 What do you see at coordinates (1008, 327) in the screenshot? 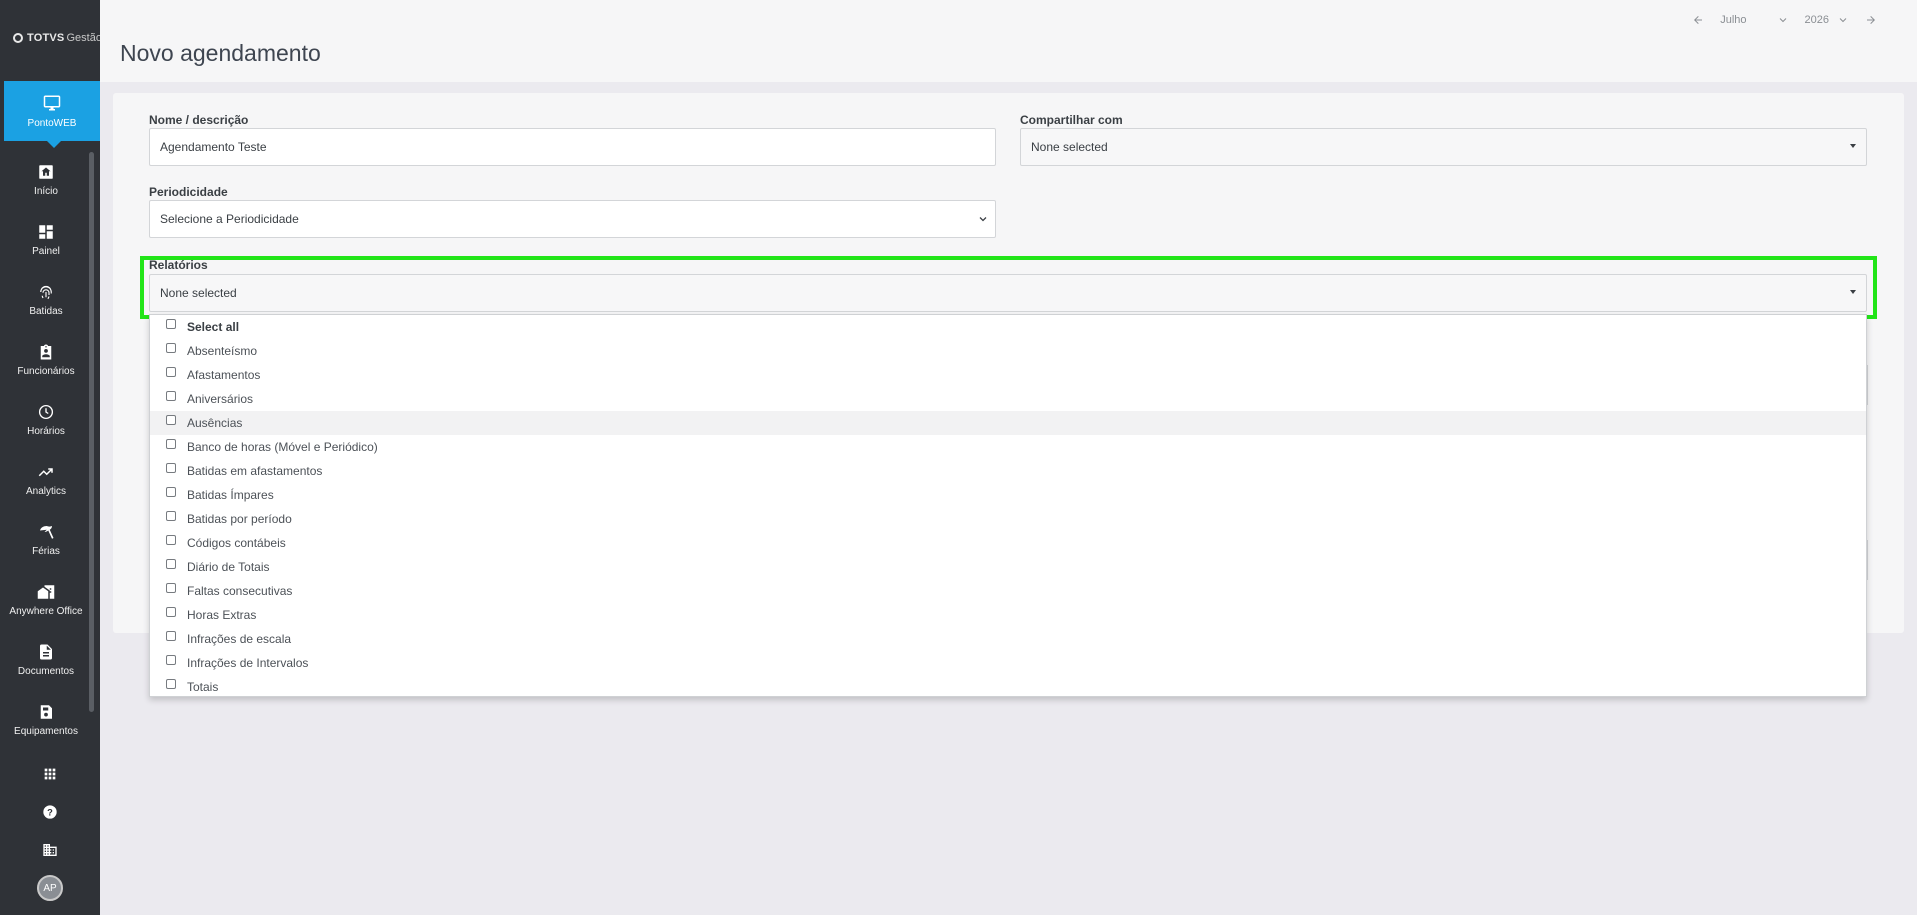
I see `select-all-option: Select all` at bounding box center [1008, 327].